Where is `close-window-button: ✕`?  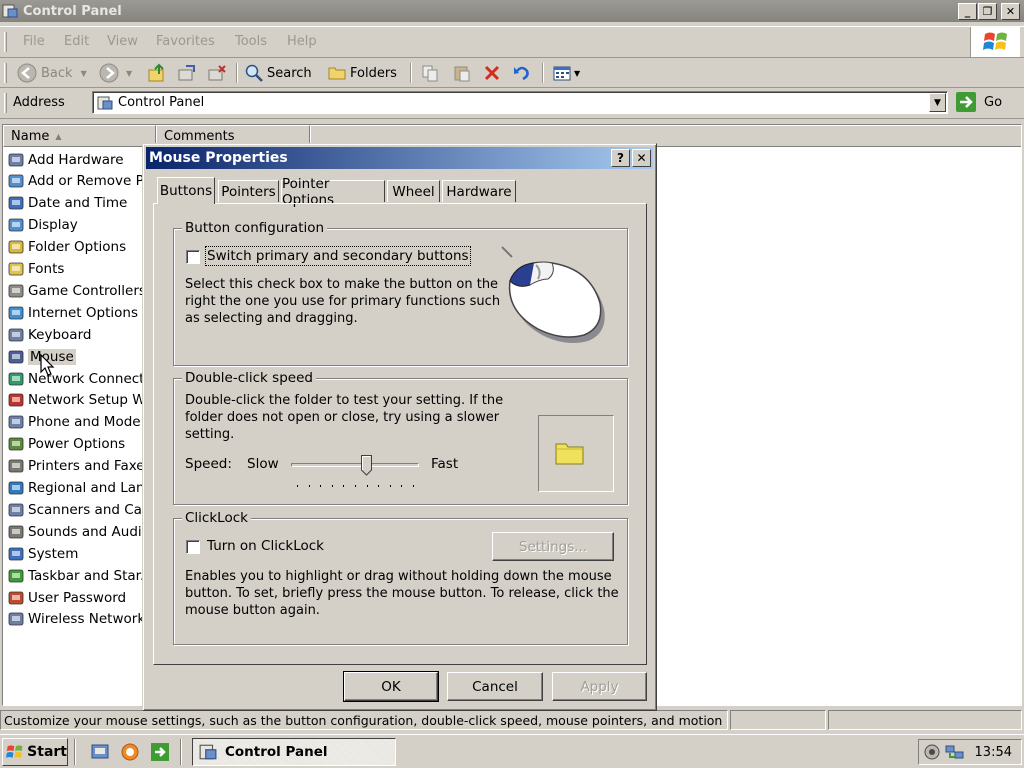
close-window-button: ✕ is located at coordinates (1010, 11).